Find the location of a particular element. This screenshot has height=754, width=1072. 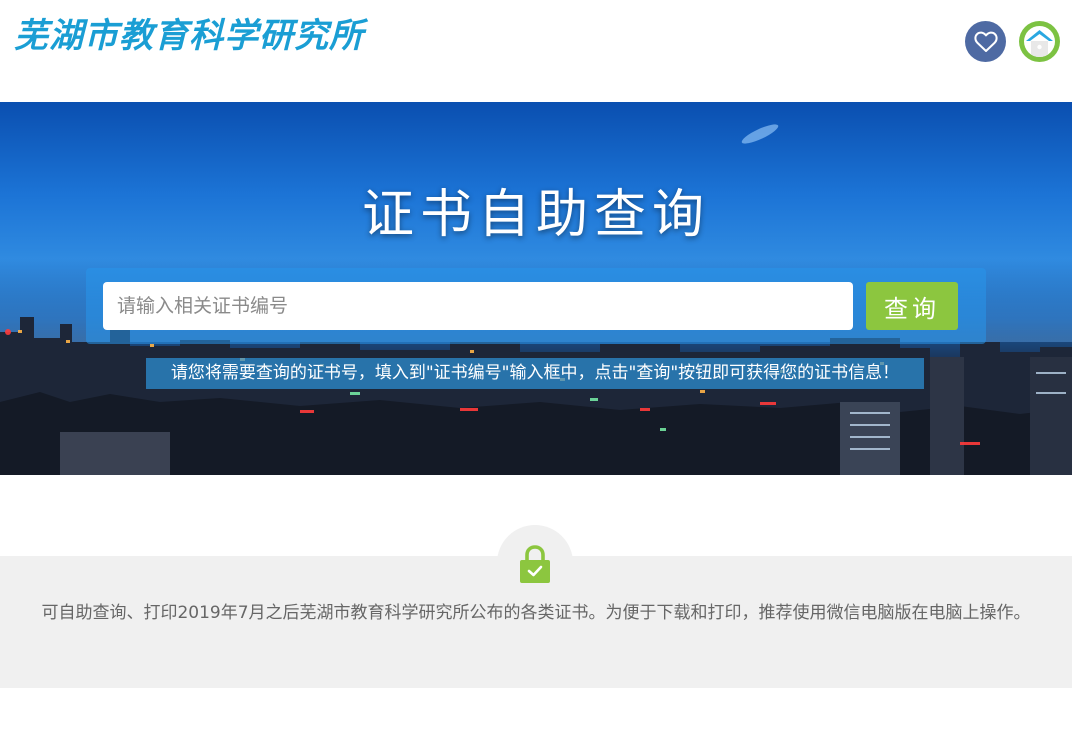

lock-badge is located at coordinates (535, 563).